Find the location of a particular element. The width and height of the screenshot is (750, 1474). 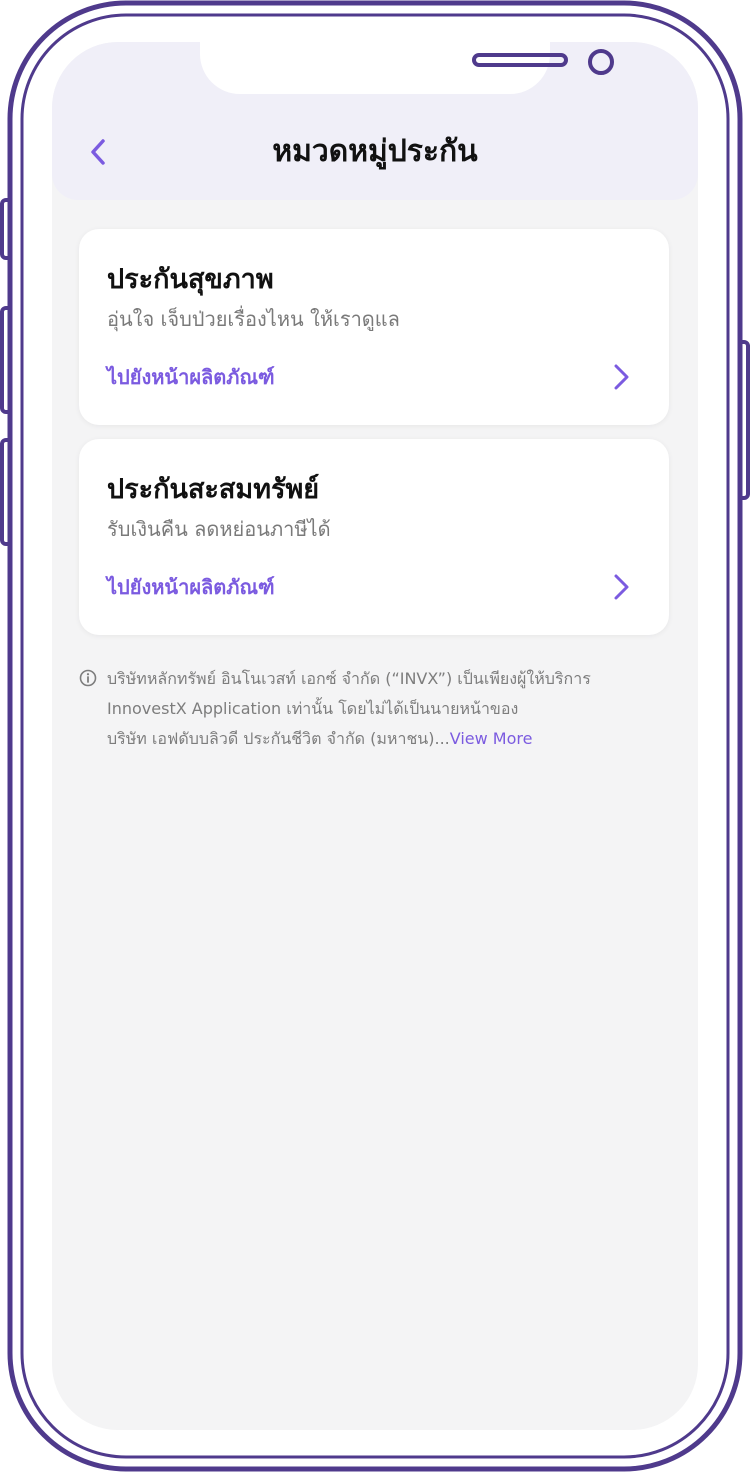

card-title: ประกันสุขภาพ is located at coordinates (190, 279).